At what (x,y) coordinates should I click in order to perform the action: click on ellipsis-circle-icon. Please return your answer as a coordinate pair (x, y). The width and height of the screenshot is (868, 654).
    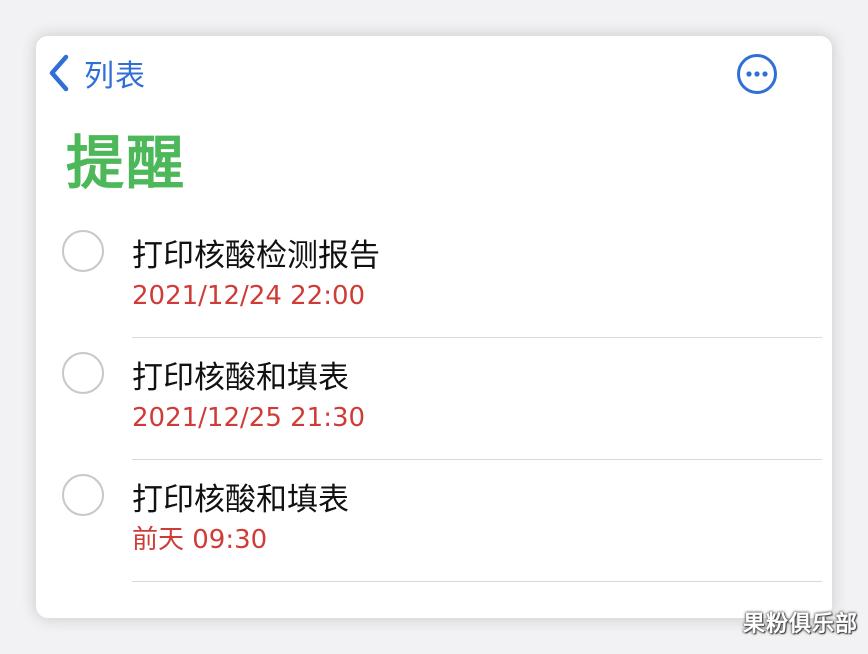
    Looking at the image, I should click on (757, 74).